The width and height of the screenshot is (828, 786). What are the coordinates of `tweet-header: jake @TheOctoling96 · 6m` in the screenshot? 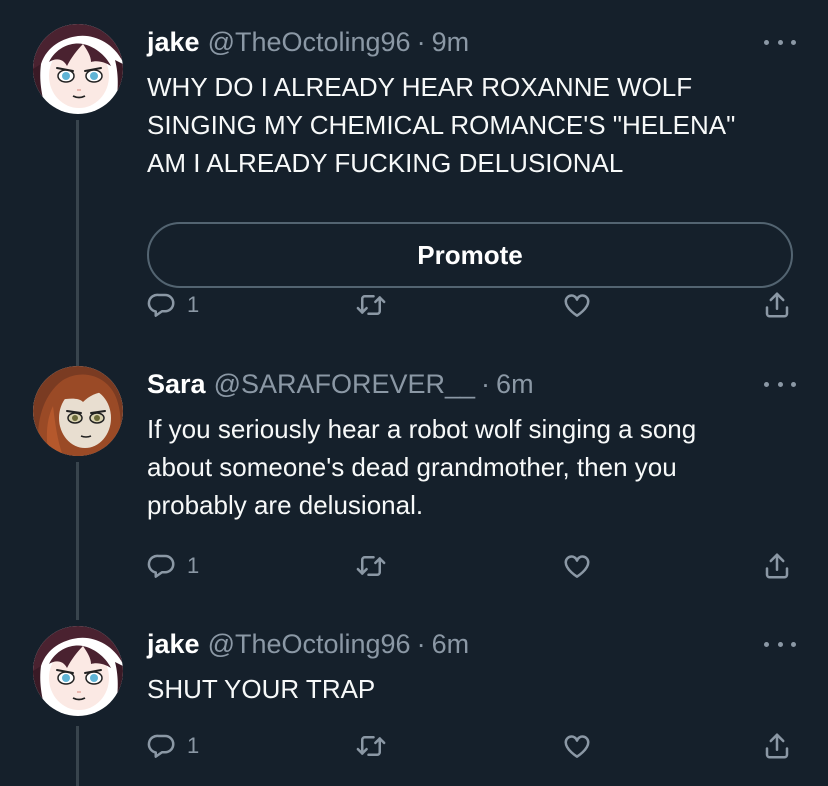 It's located at (308, 644).